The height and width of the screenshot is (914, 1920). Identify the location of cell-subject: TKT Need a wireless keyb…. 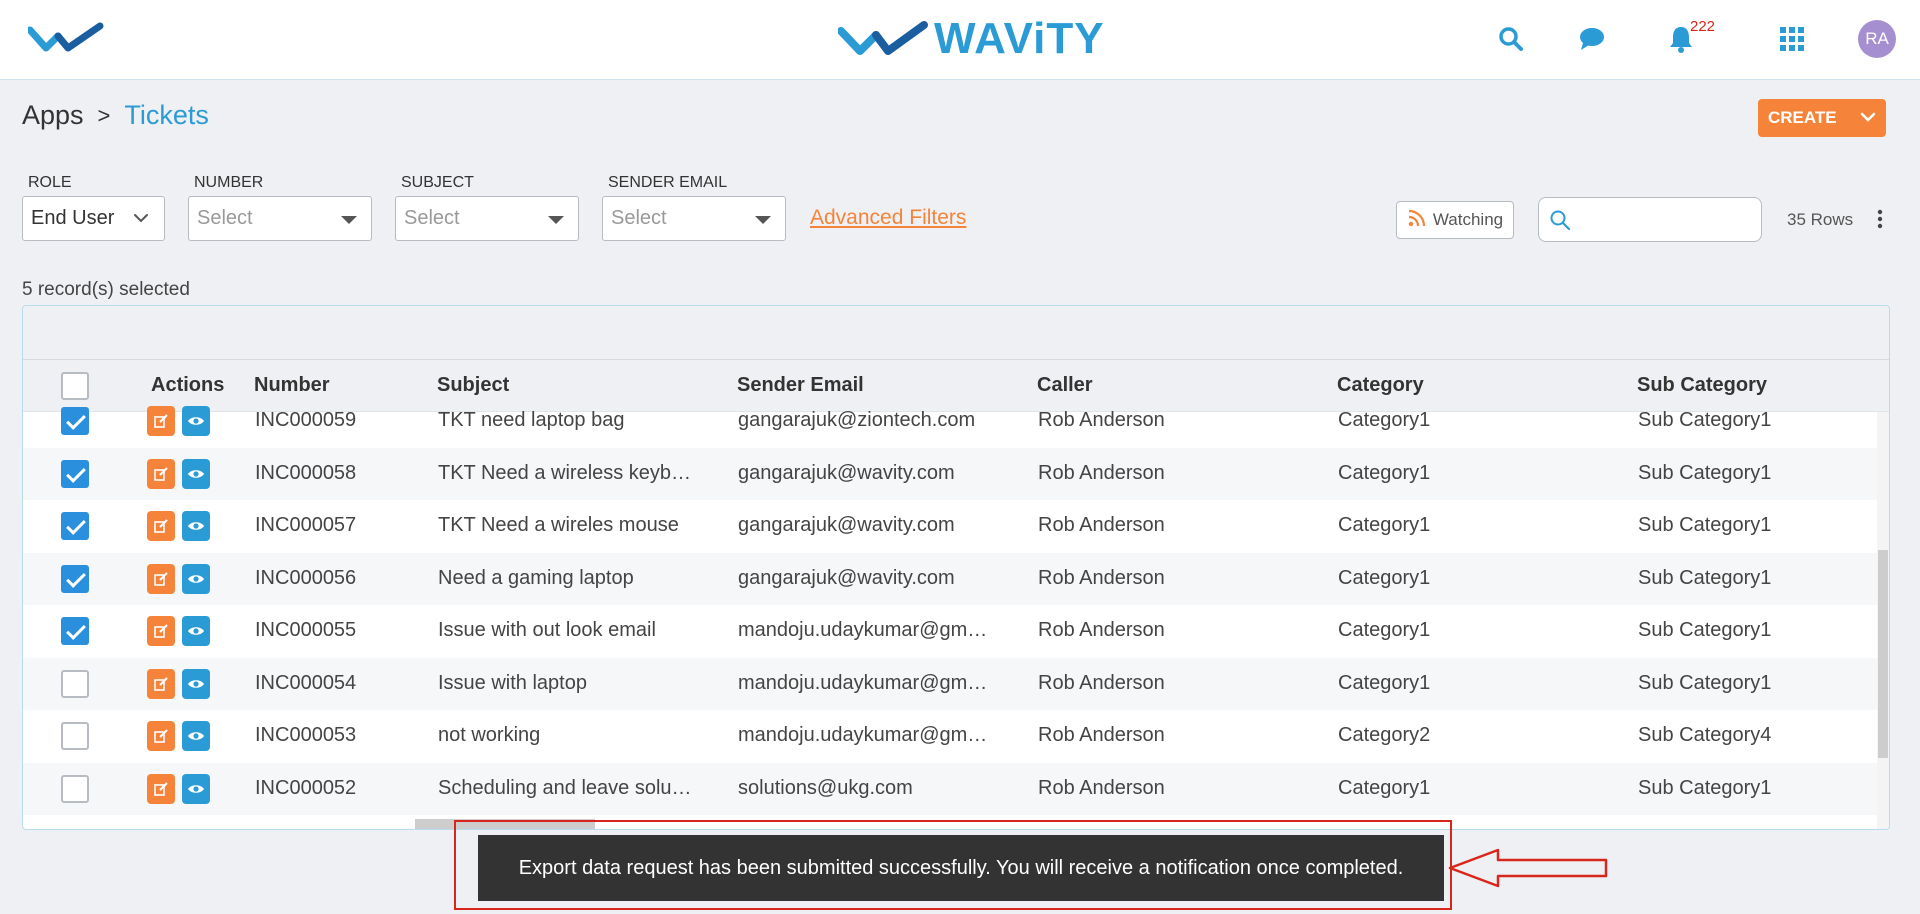
(565, 472).